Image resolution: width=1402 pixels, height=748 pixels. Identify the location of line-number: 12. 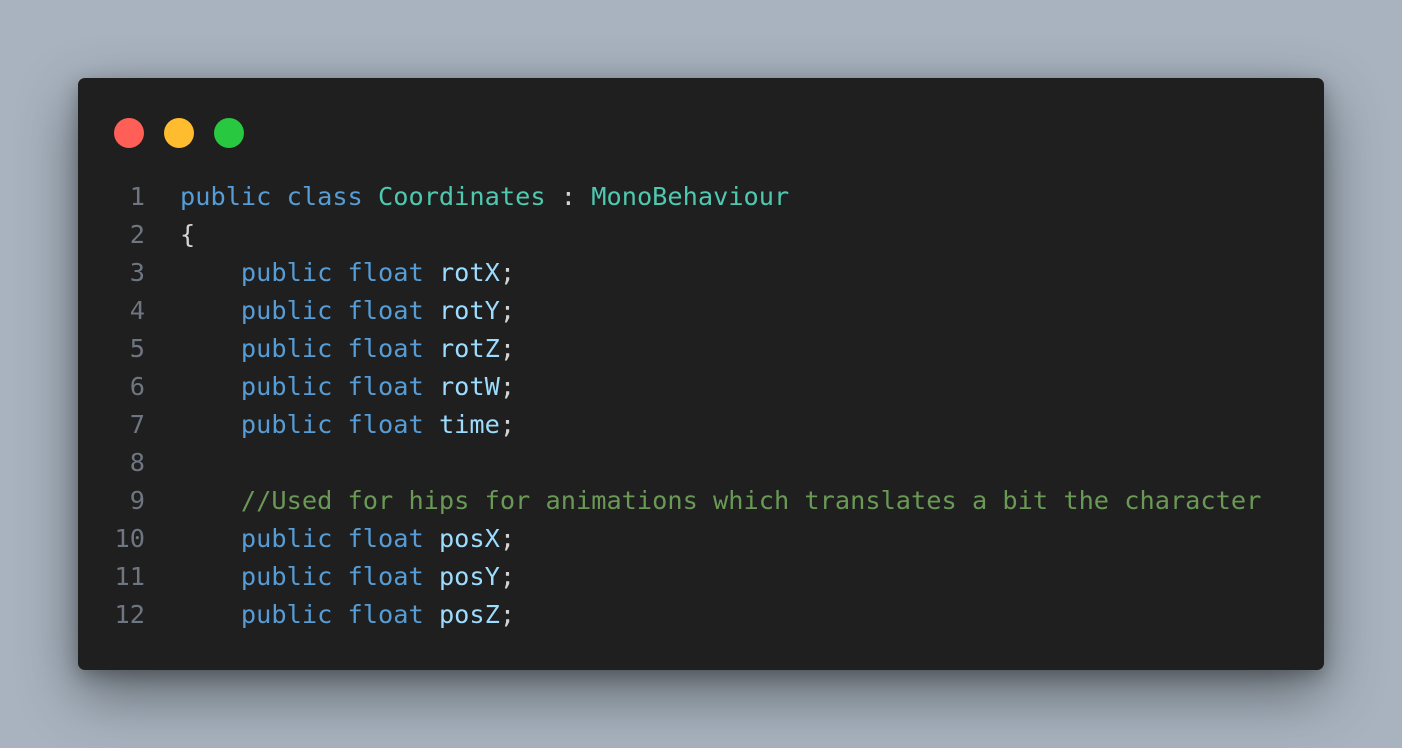
(129, 614).